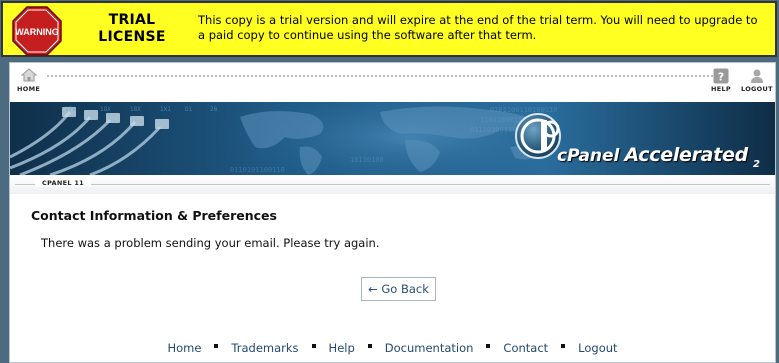 Image resolution: width=779 pixels, height=363 pixels. I want to click on svg-text: D1, so click(189, 109).